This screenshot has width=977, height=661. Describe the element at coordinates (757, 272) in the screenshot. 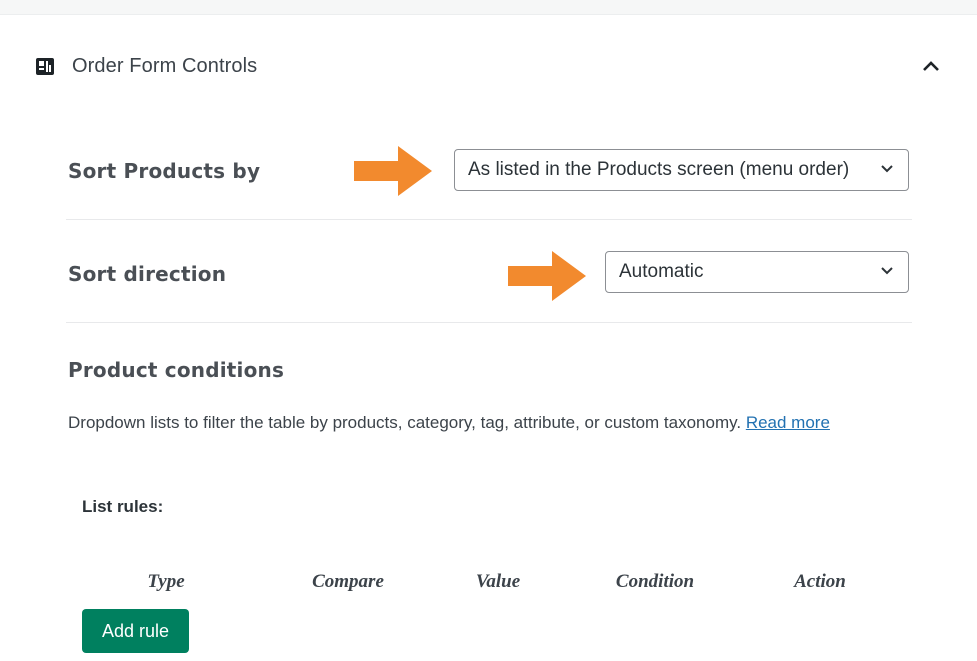

I see `sort-direction-select: Automatic` at that location.